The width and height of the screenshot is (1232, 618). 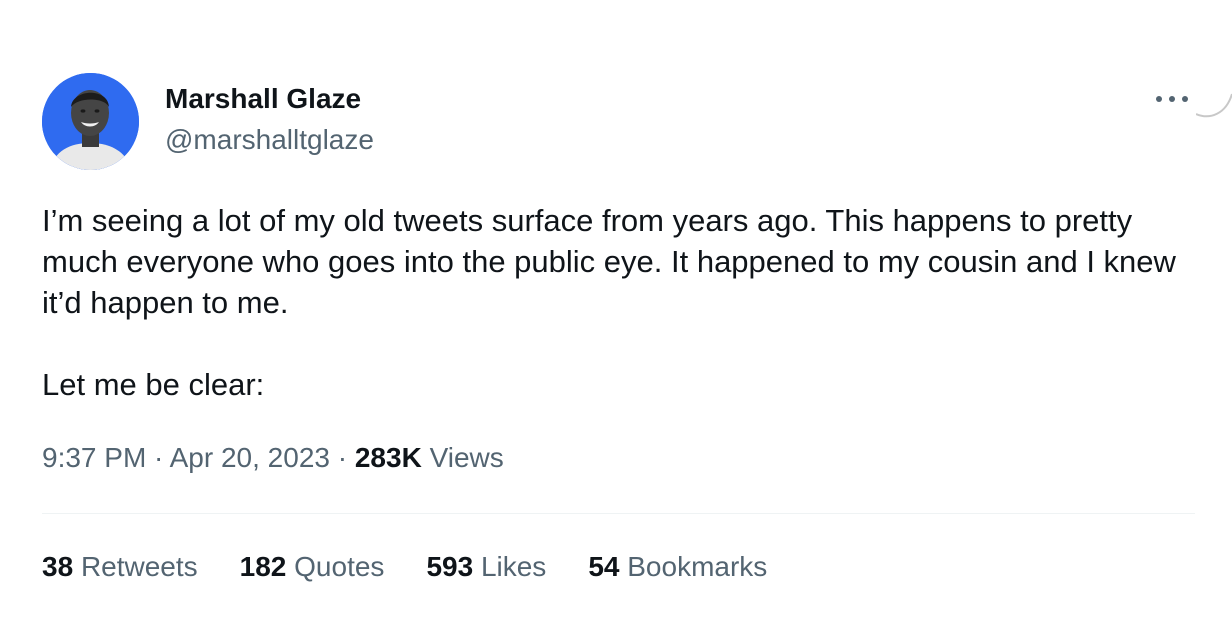 I want to click on tweet-paragraph-2: Let me be clear:, so click(x=153, y=384).